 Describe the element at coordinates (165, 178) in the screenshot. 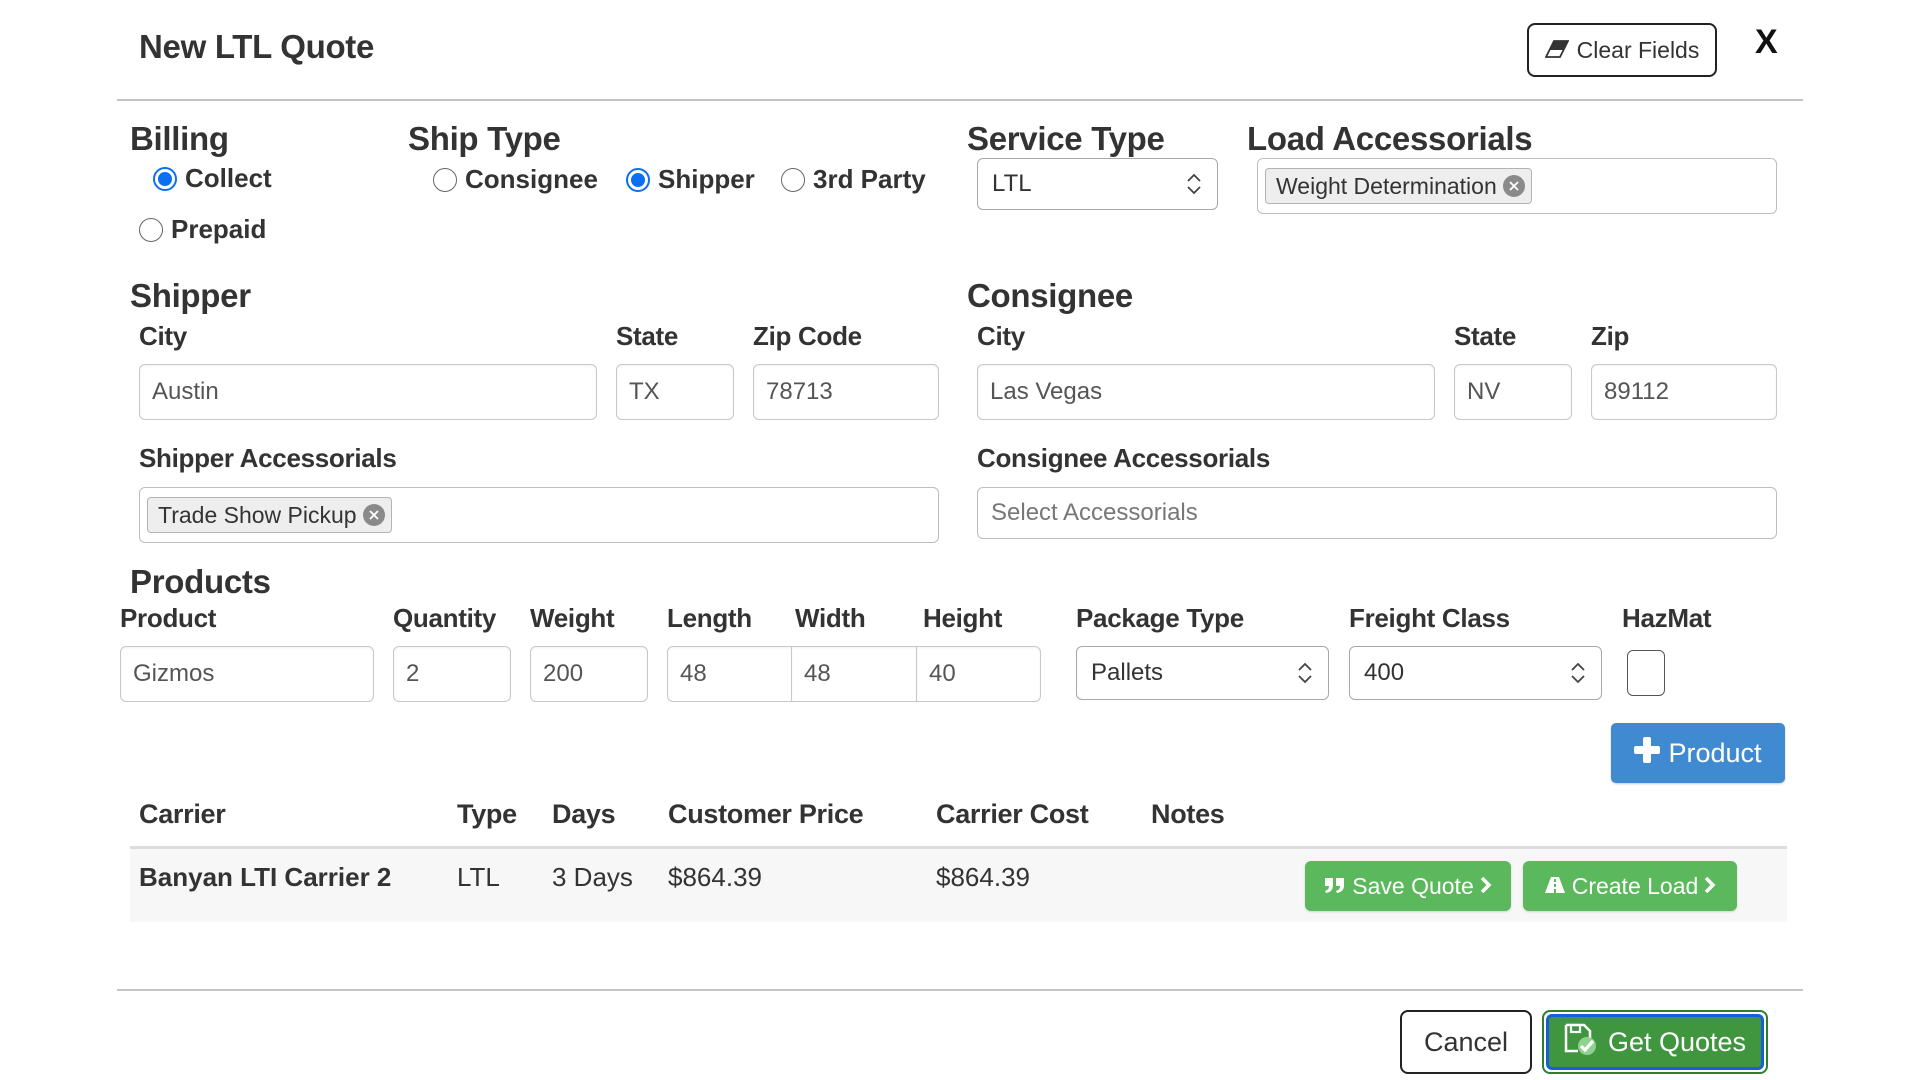

I see `radio-collect` at that location.